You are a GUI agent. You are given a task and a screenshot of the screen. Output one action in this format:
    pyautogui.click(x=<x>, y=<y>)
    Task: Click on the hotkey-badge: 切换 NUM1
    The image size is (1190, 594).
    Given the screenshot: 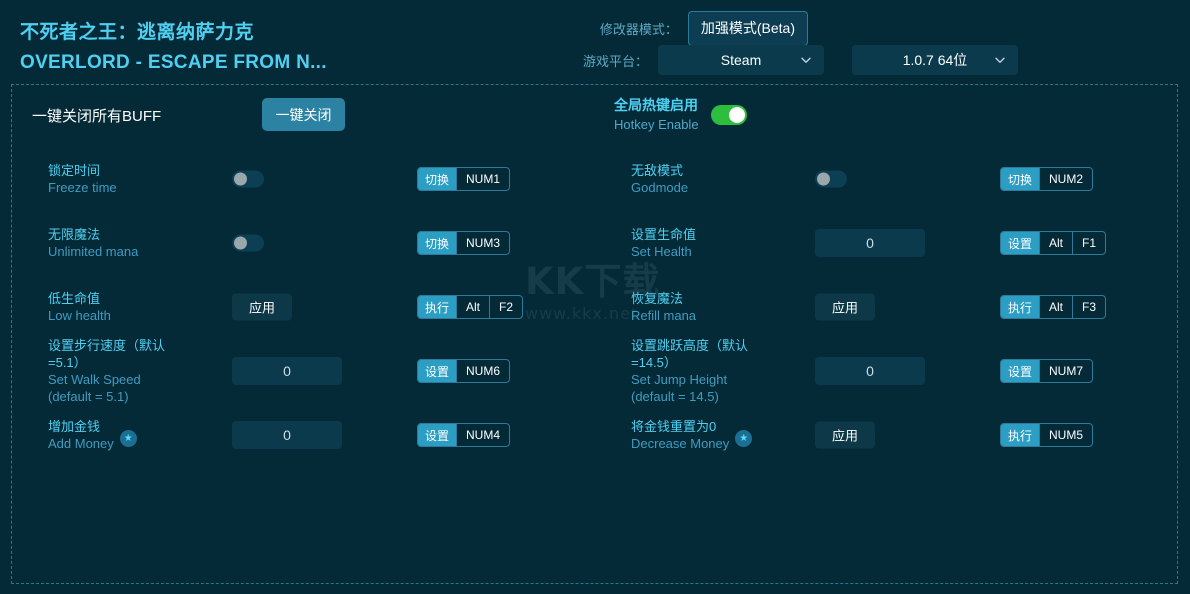 What is the action you would take?
    pyautogui.click(x=464, y=179)
    